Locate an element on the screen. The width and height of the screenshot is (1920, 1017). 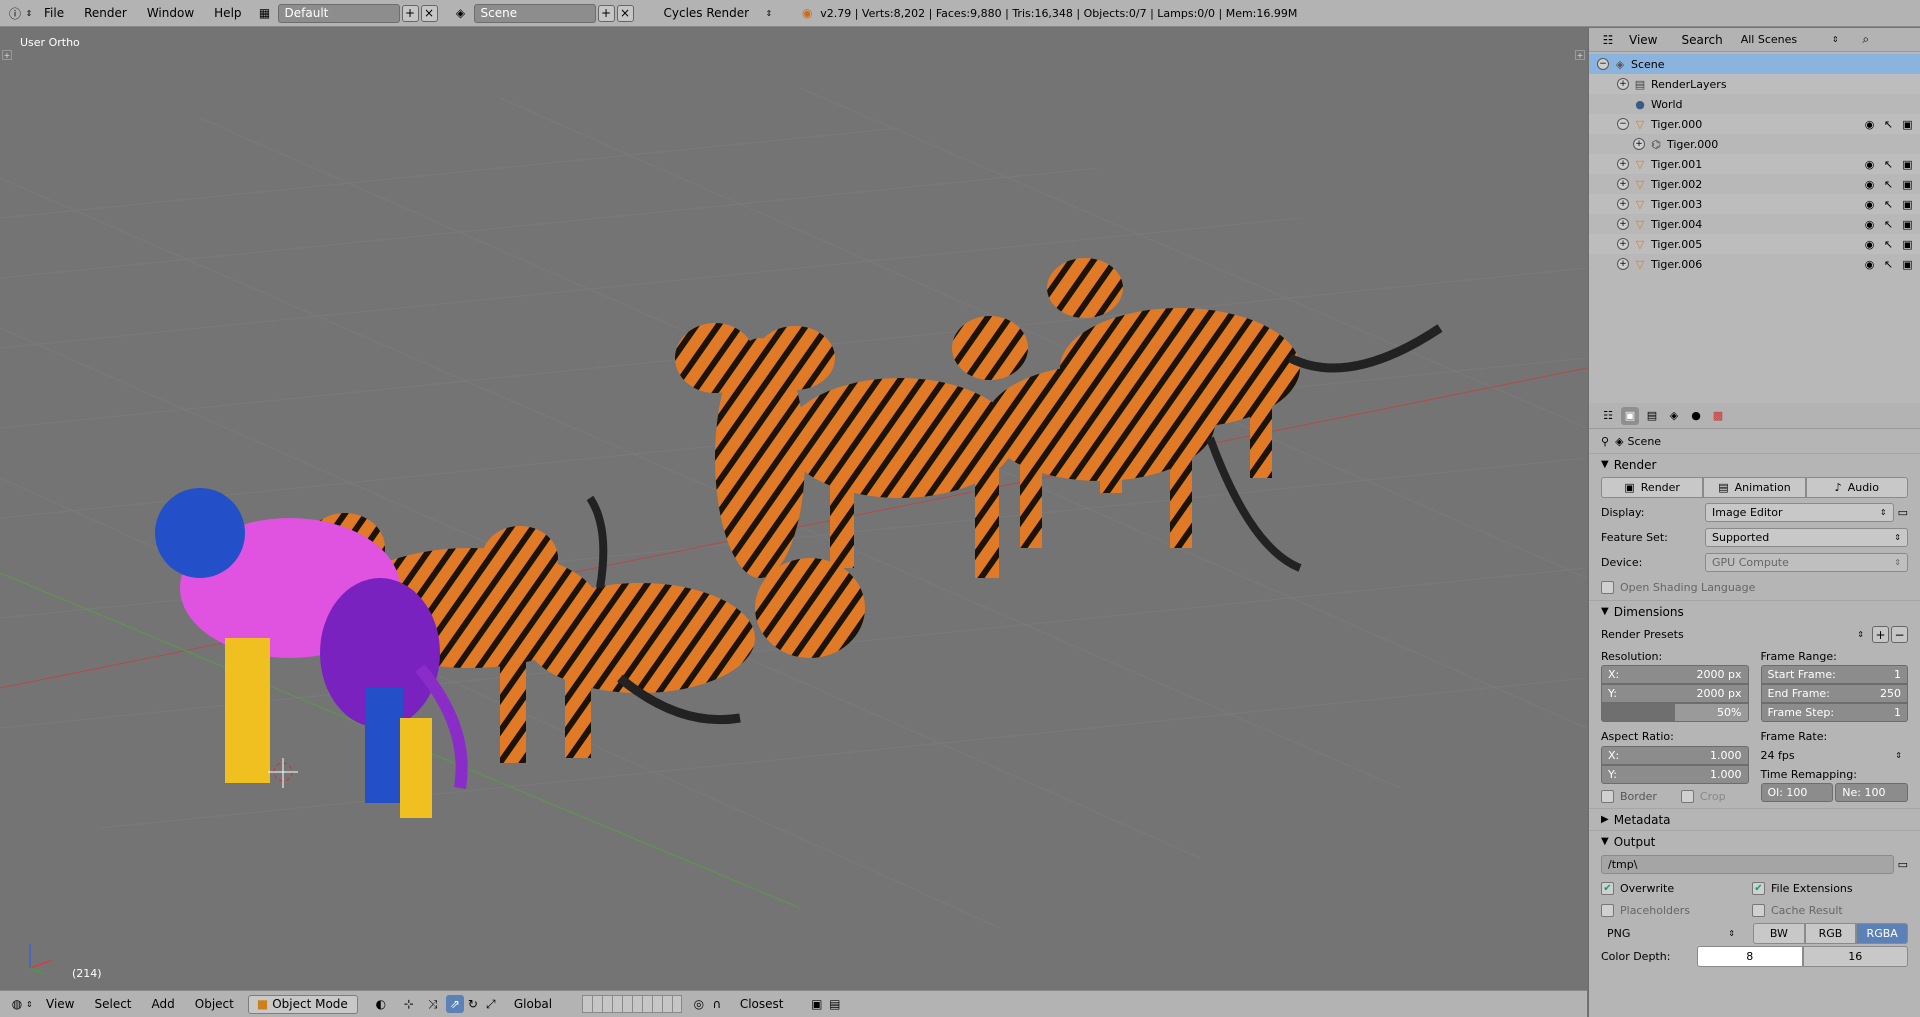
render-animation-icon: ▤ is located at coordinates (835, 1004).